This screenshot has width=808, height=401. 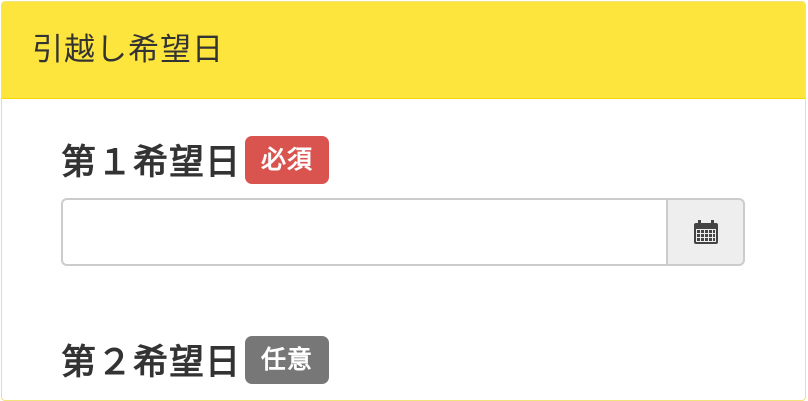 I want to click on required-badge: 必須, so click(x=287, y=159).